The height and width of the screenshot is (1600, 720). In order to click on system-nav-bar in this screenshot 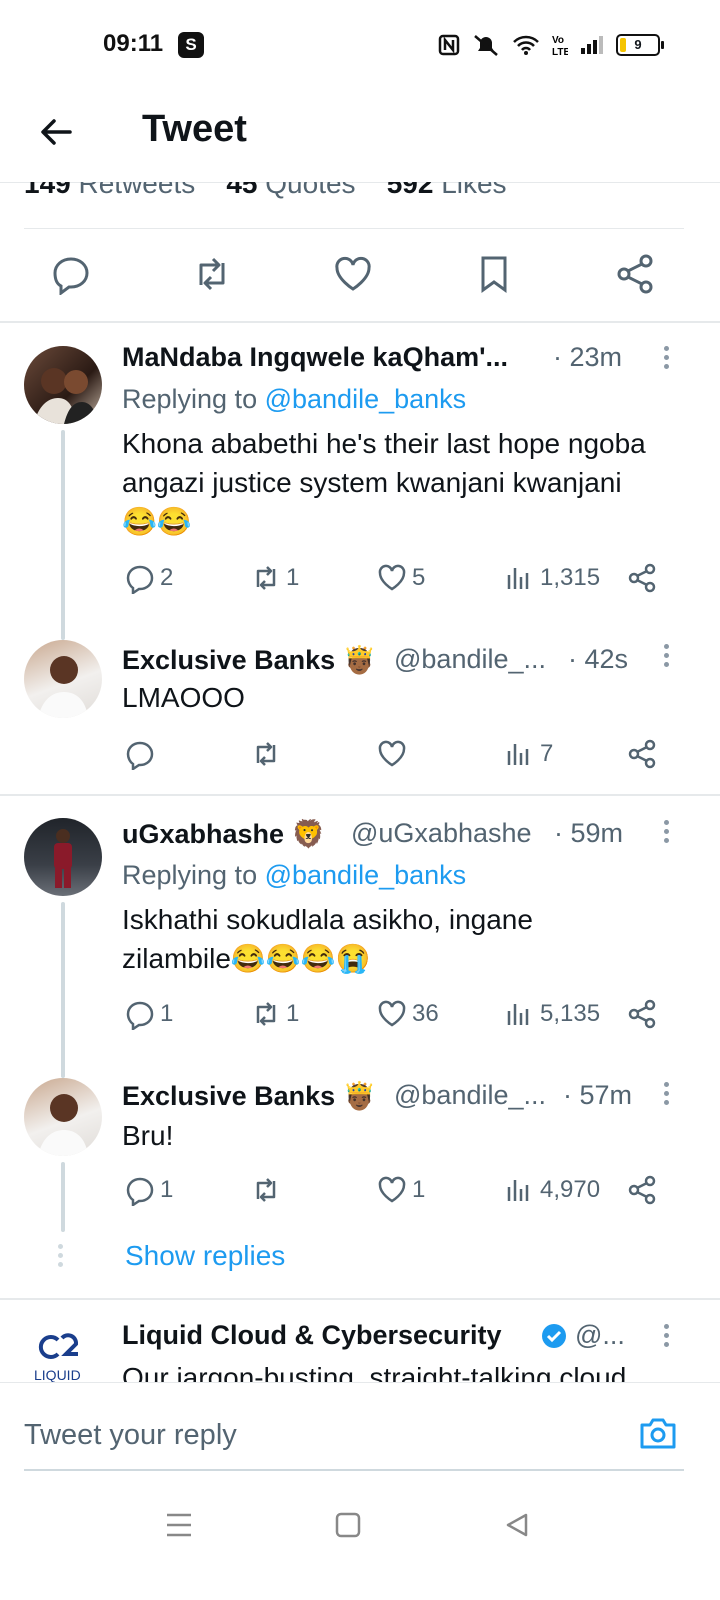, I will do `click(360, 1538)`.